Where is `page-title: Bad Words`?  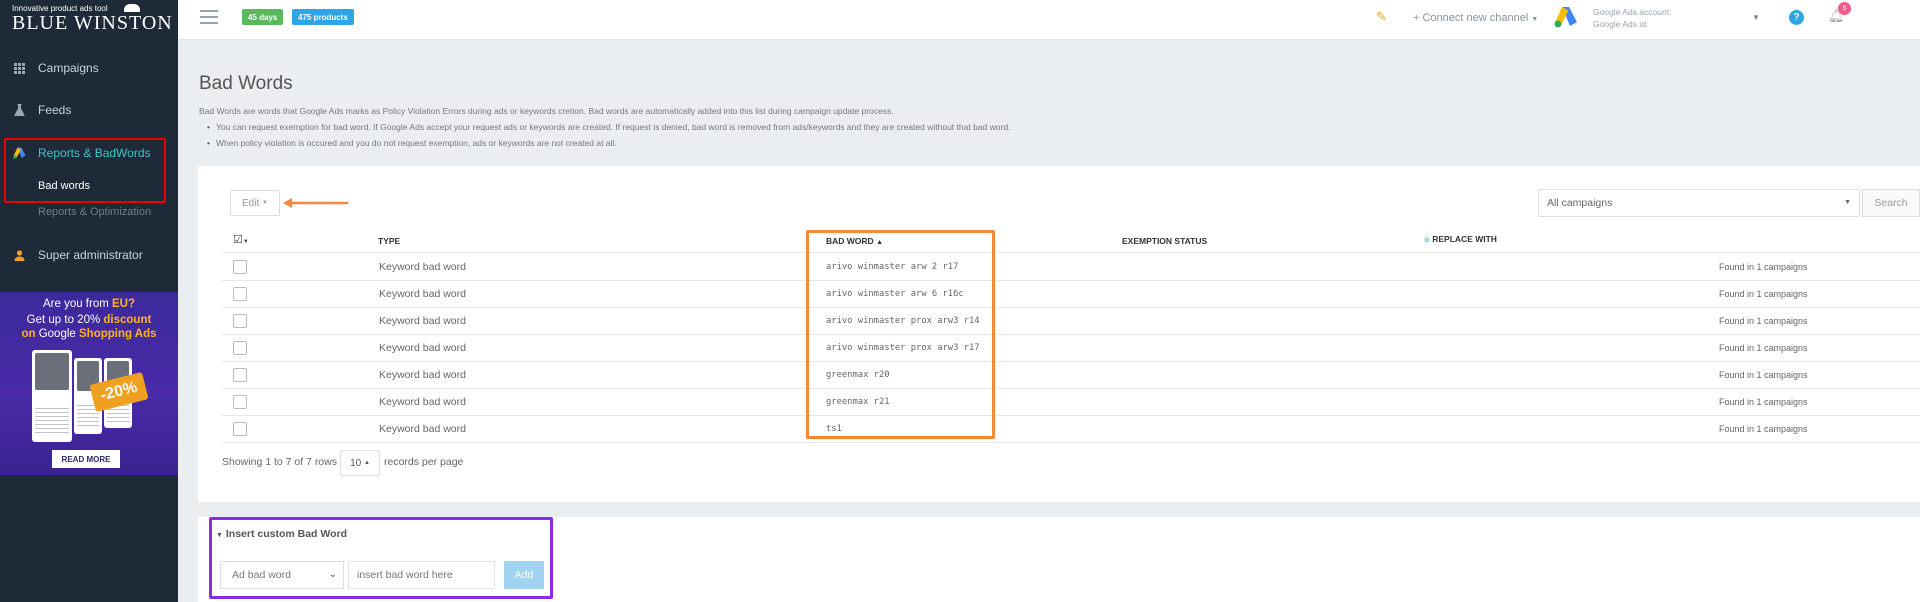 page-title: Bad Words is located at coordinates (246, 83).